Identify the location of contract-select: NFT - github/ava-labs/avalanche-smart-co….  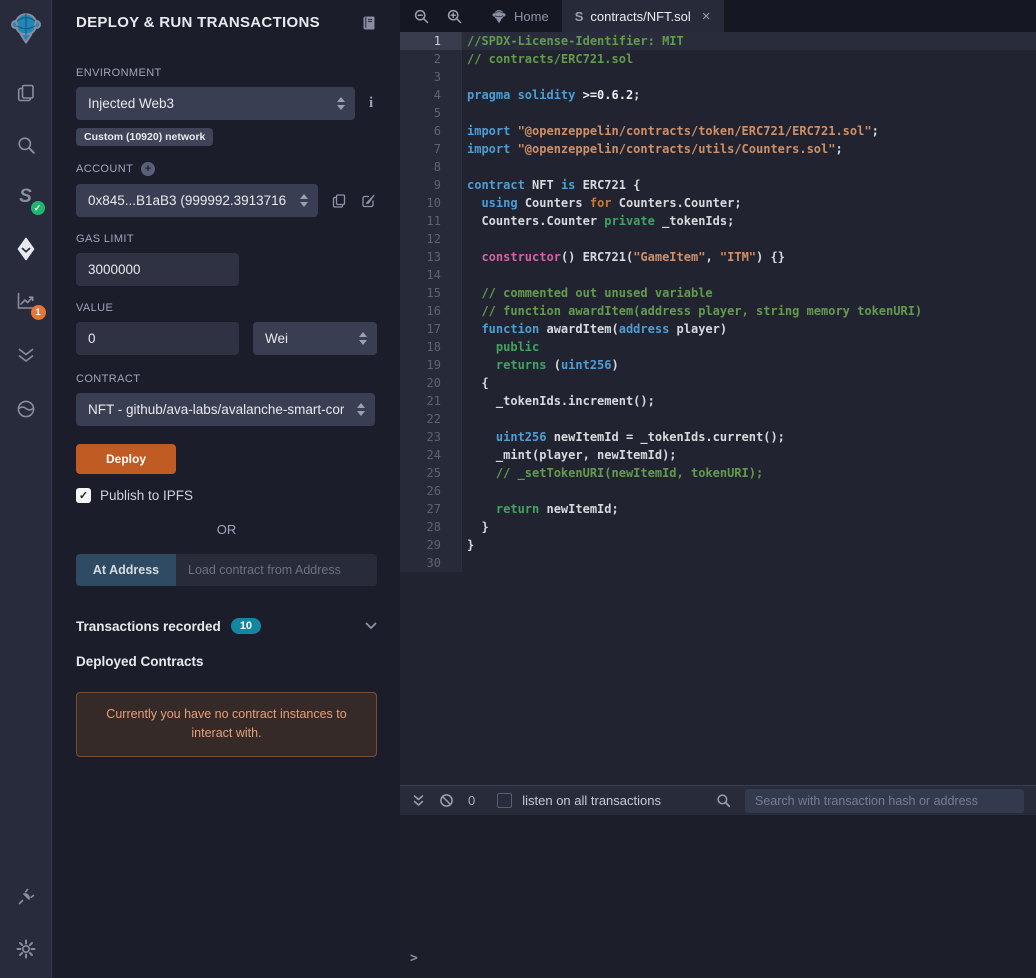
(225, 409).